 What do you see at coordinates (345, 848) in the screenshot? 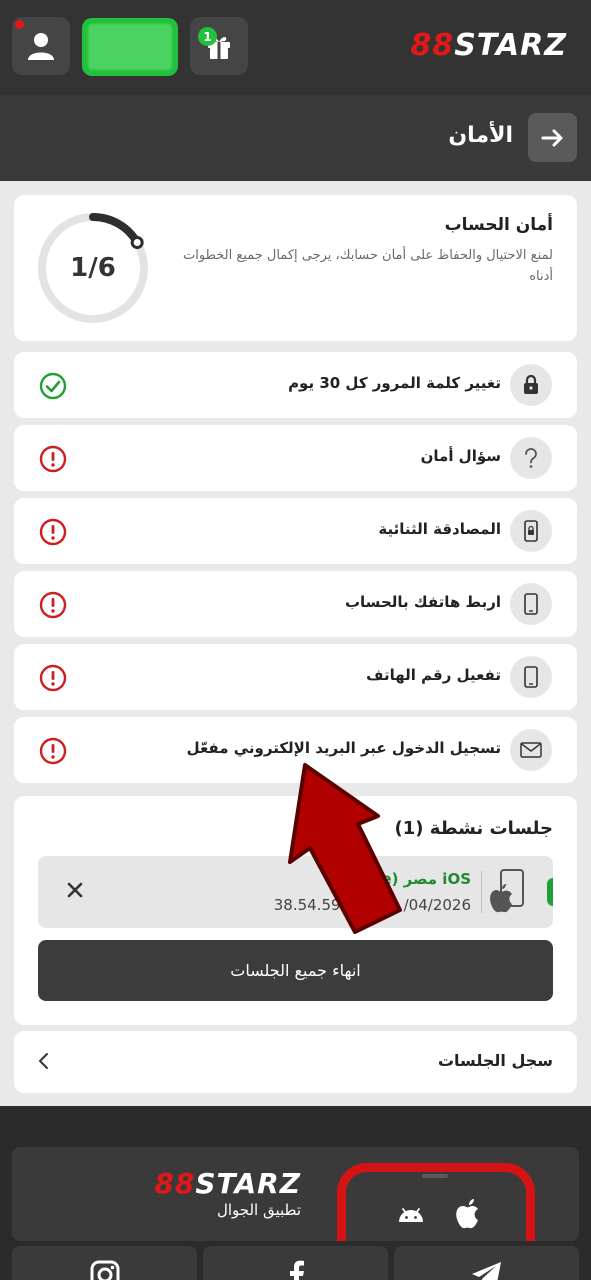
I see `annotation-arrow` at bounding box center [345, 848].